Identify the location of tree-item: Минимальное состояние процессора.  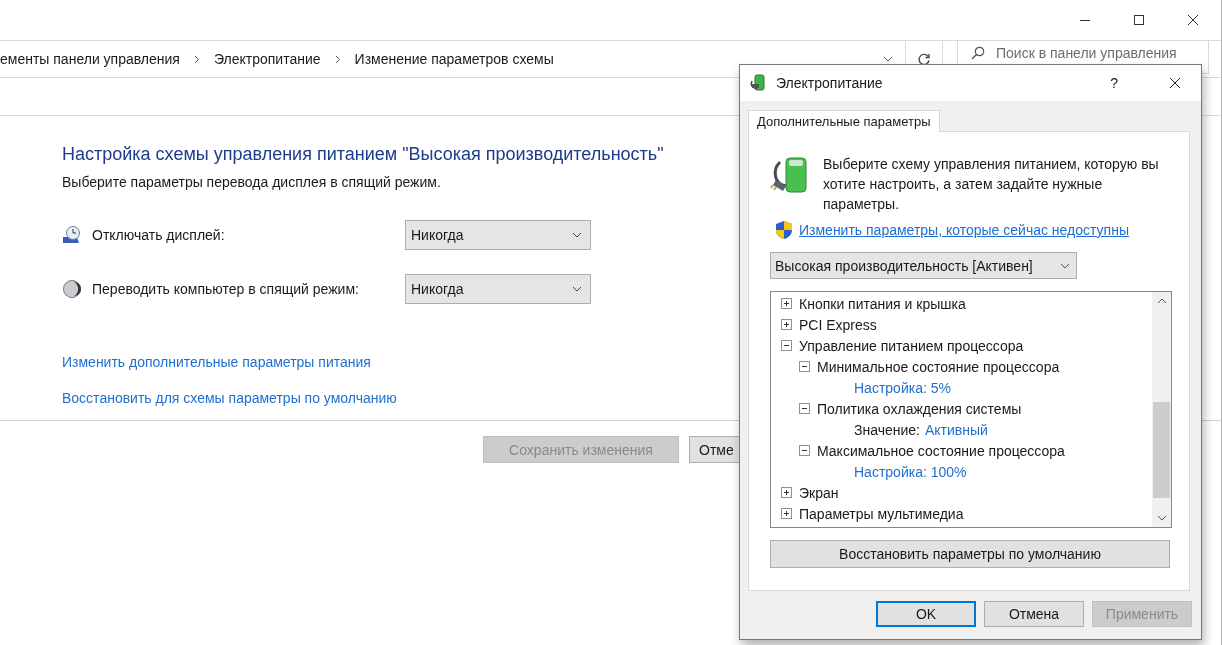
(938, 366).